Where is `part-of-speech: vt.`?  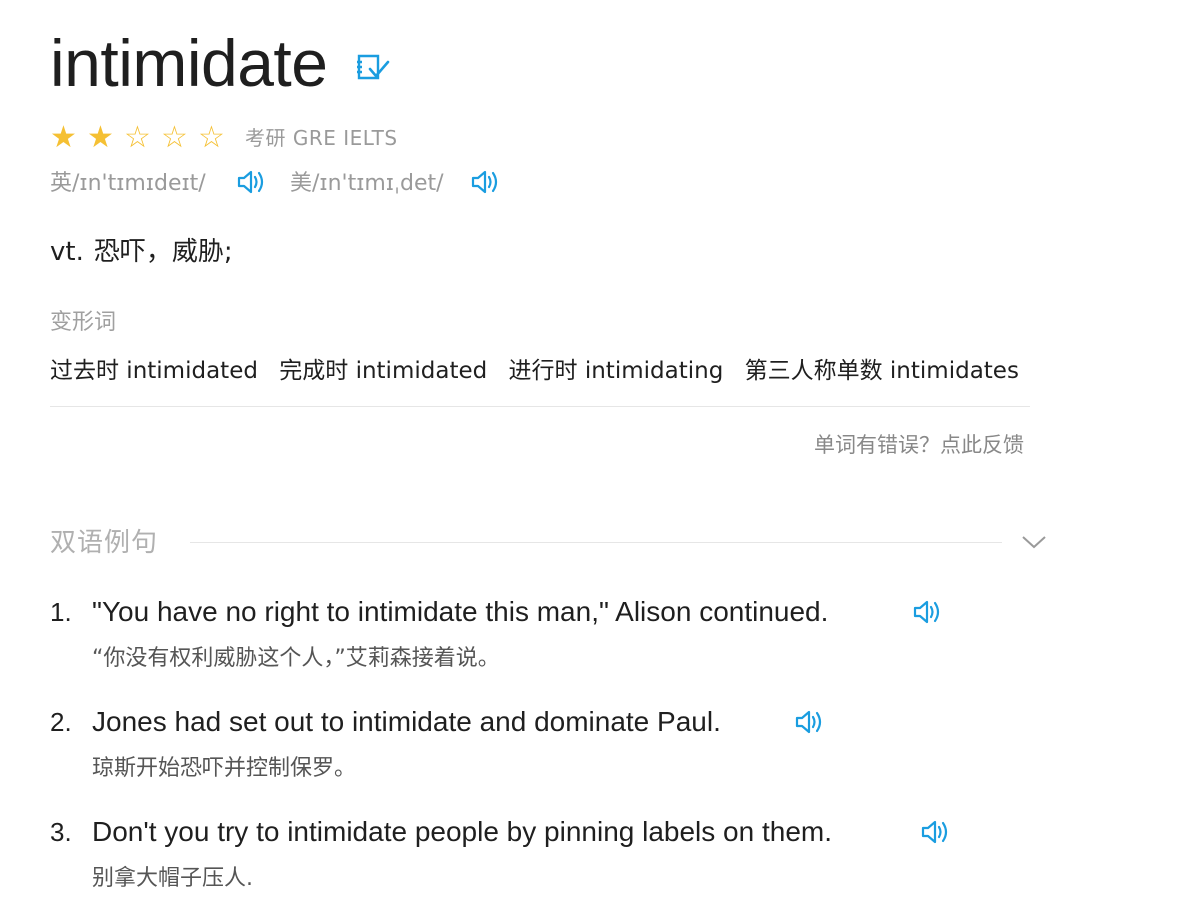 part-of-speech: vt. is located at coordinates (67, 252).